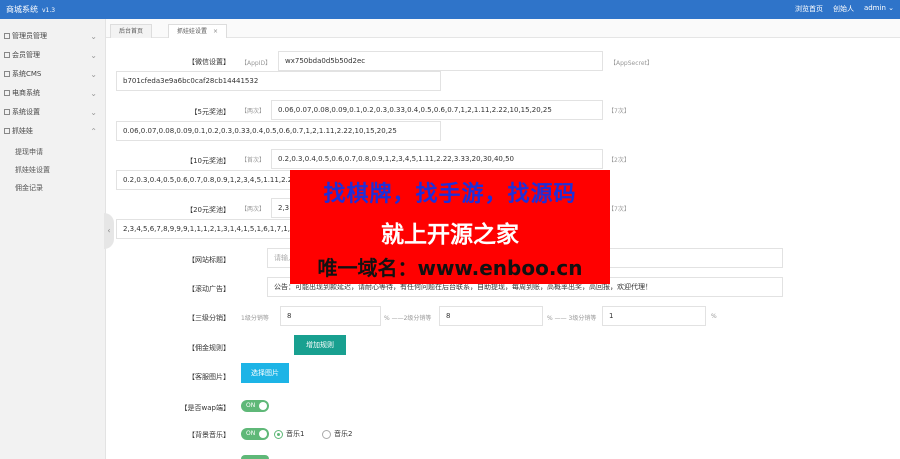 The width and height of the screenshot is (900, 459). What do you see at coordinates (251, 433) in the screenshot?
I see `music-toggle-state: ON` at bounding box center [251, 433].